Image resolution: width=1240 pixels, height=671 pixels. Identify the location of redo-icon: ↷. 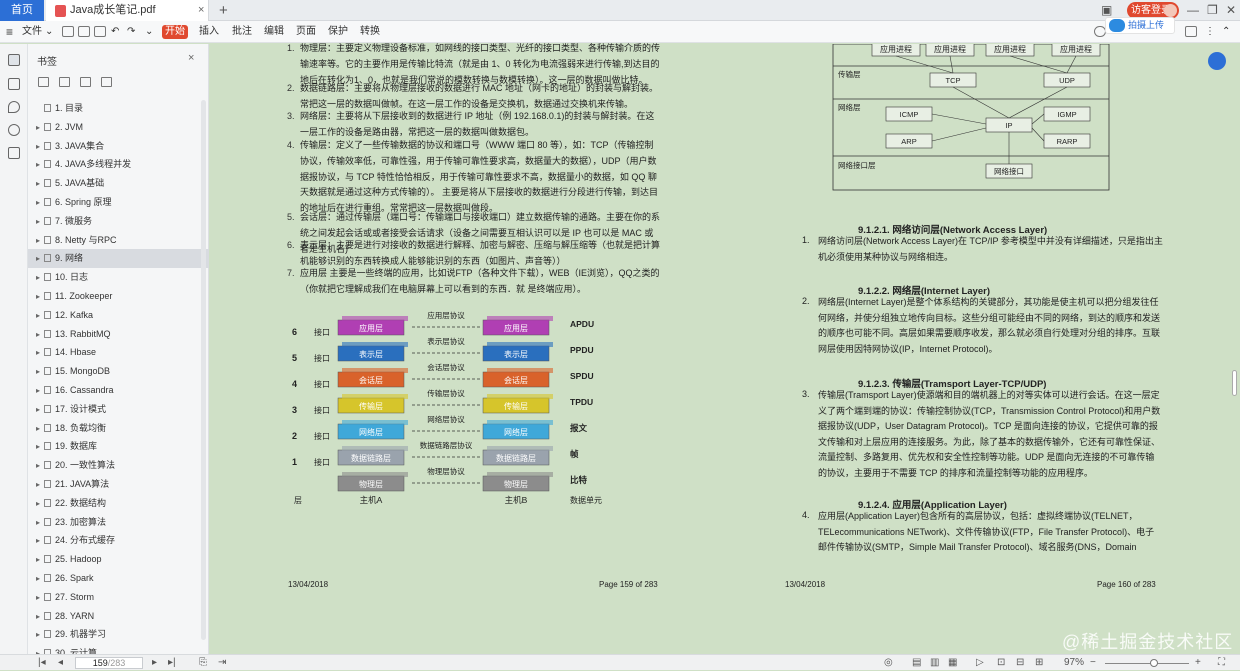
(131, 32).